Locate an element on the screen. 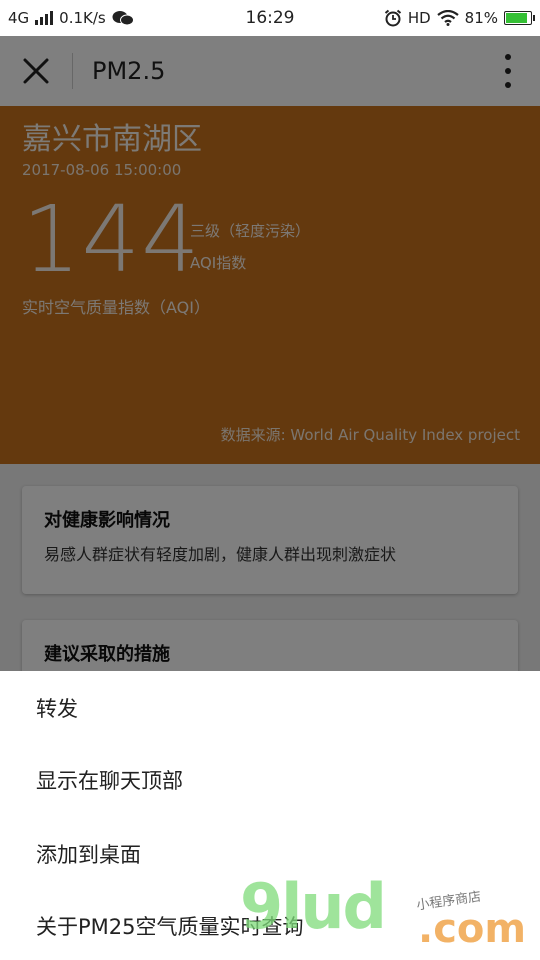 The image size is (540, 960). hd-indicator: HD is located at coordinates (419, 18).